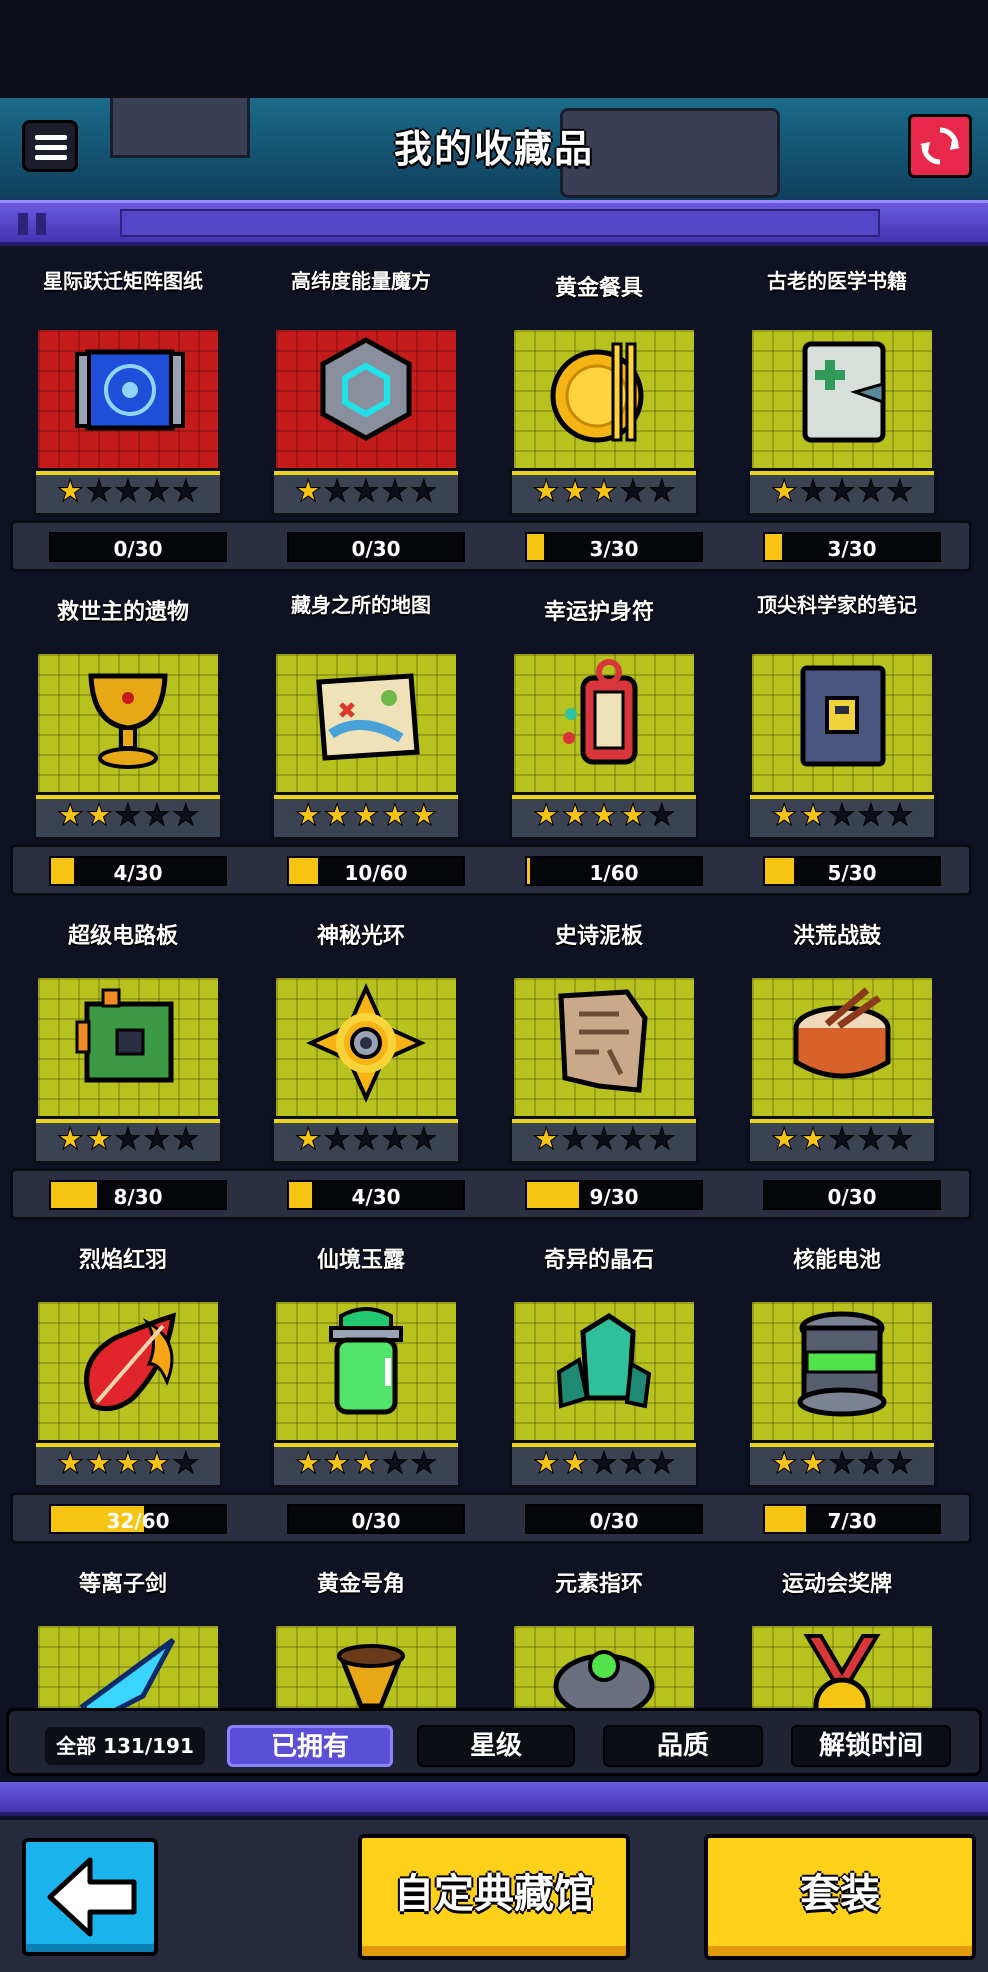 Image resolution: width=988 pixels, height=1972 pixels. I want to click on band-decor, so click(23, 224).